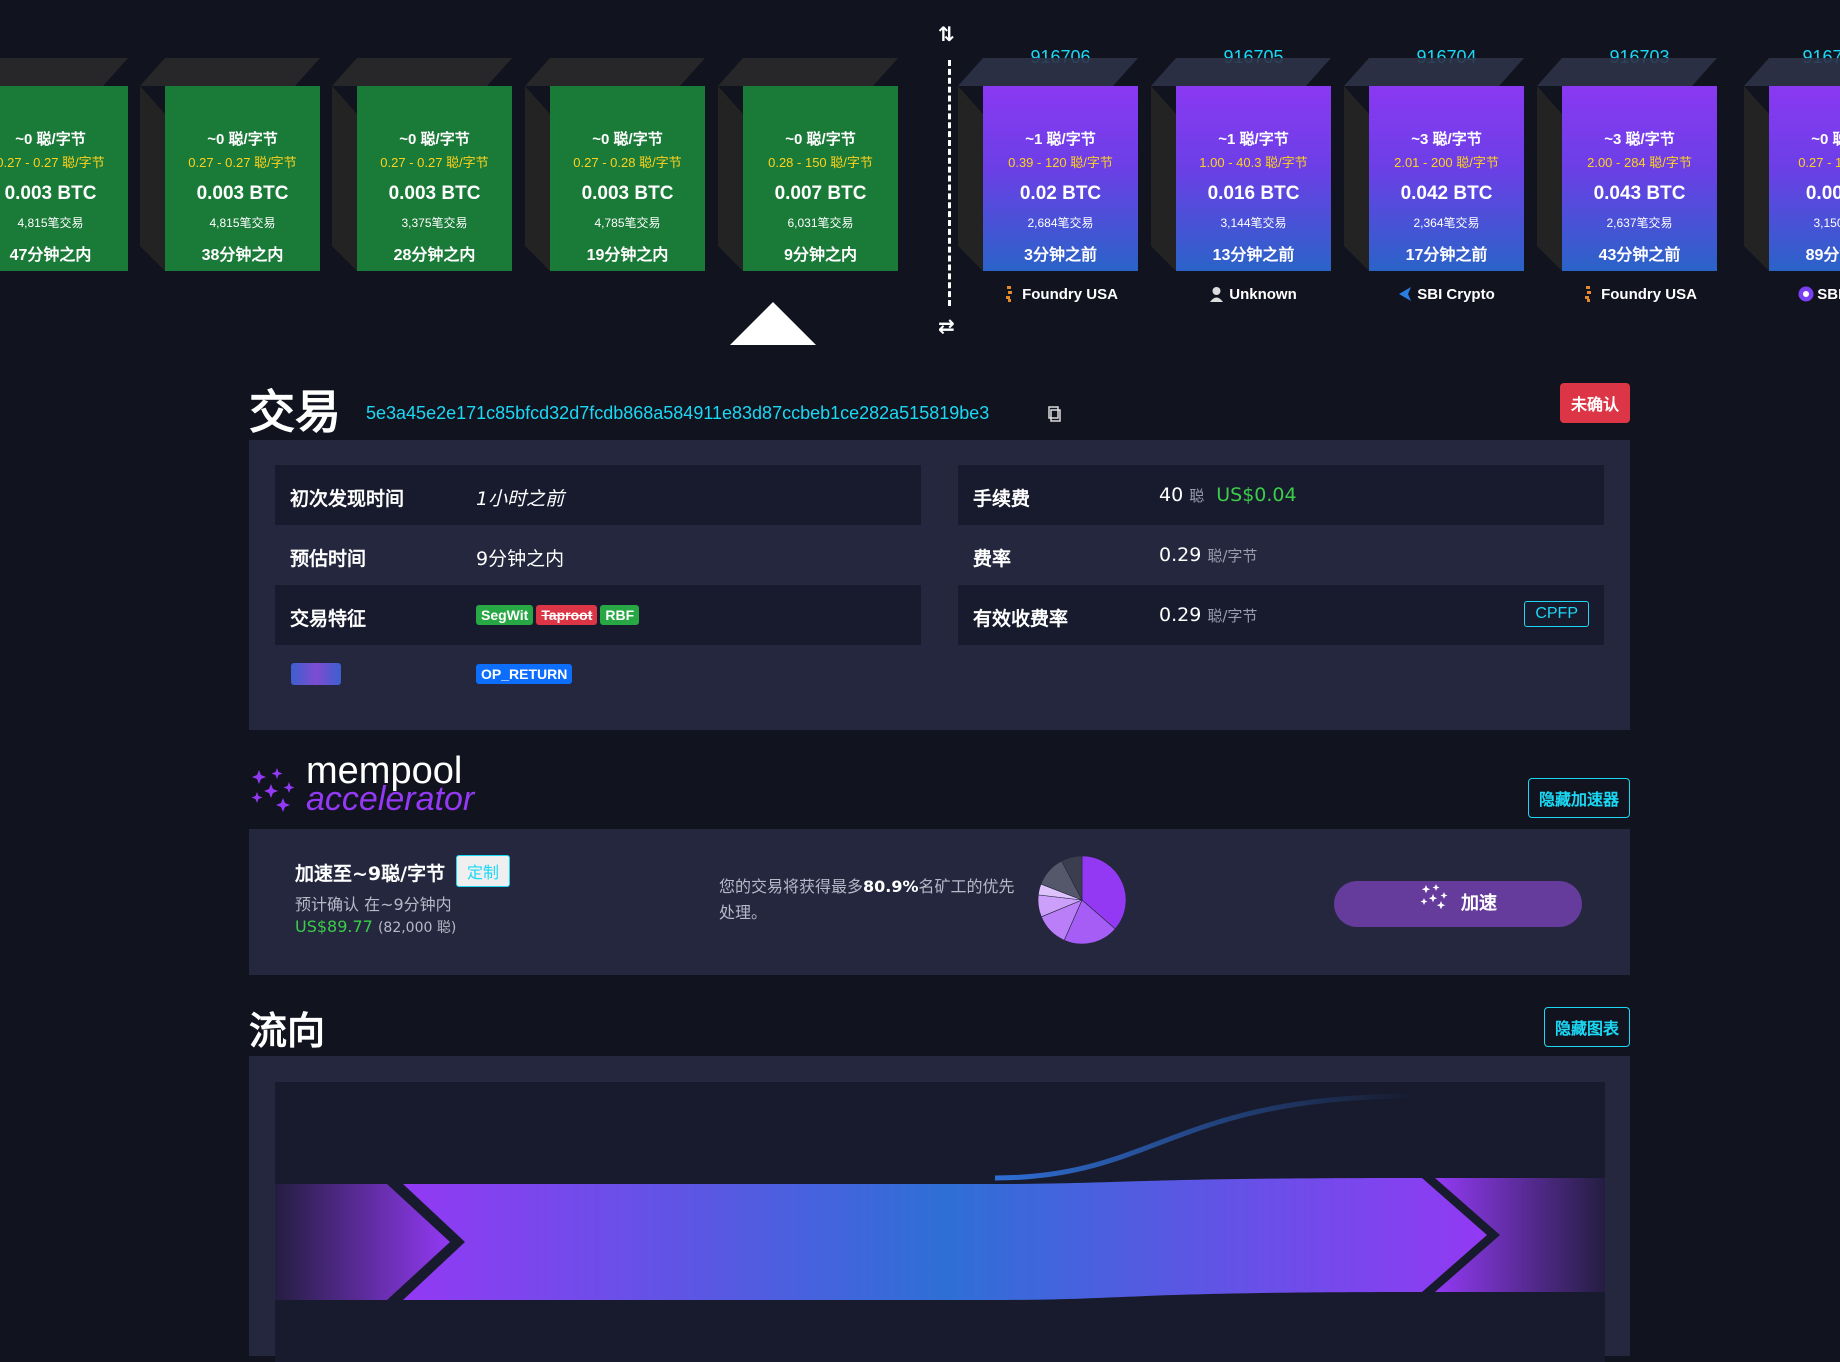  Describe the element at coordinates (1446, 139) in the screenshot. I see `block-median-fee: ~3 聪/字节` at that location.